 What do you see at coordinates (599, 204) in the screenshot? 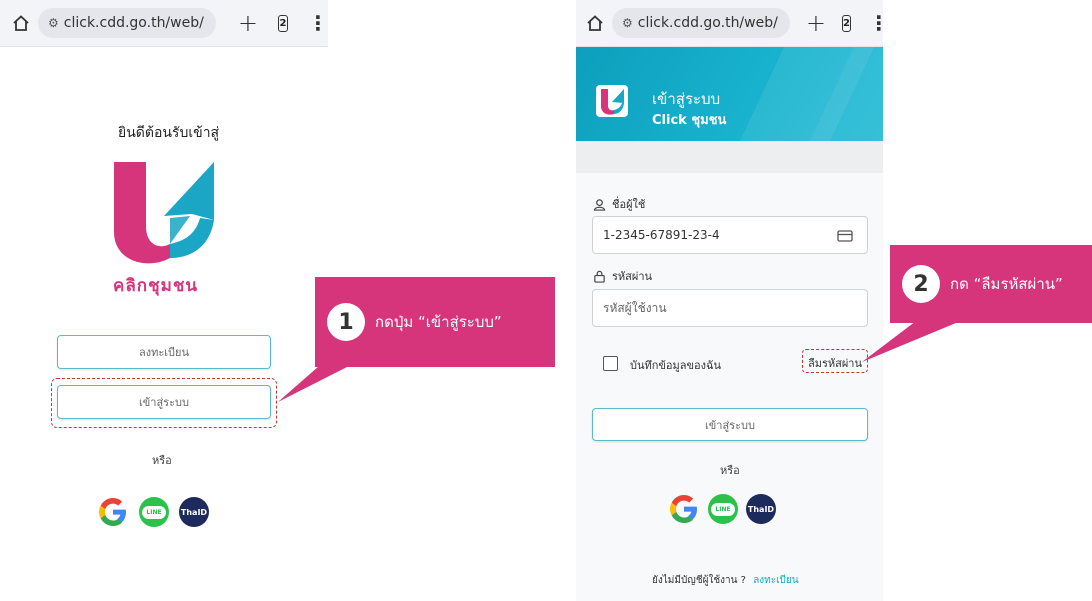
I see `user-icon` at bounding box center [599, 204].